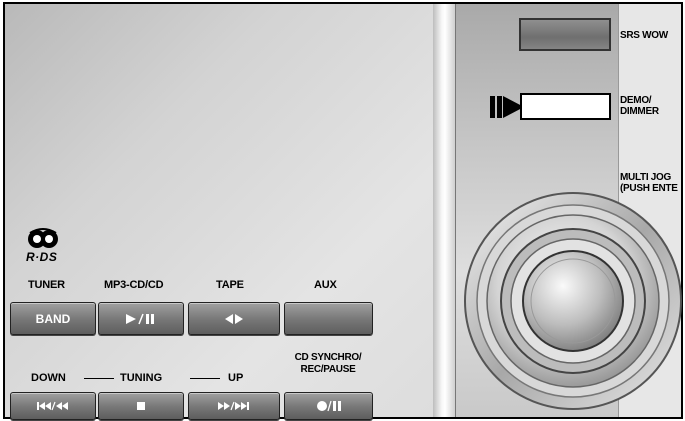  Describe the element at coordinates (230, 285) in the screenshot. I see `tape-label: TAPE` at that location.